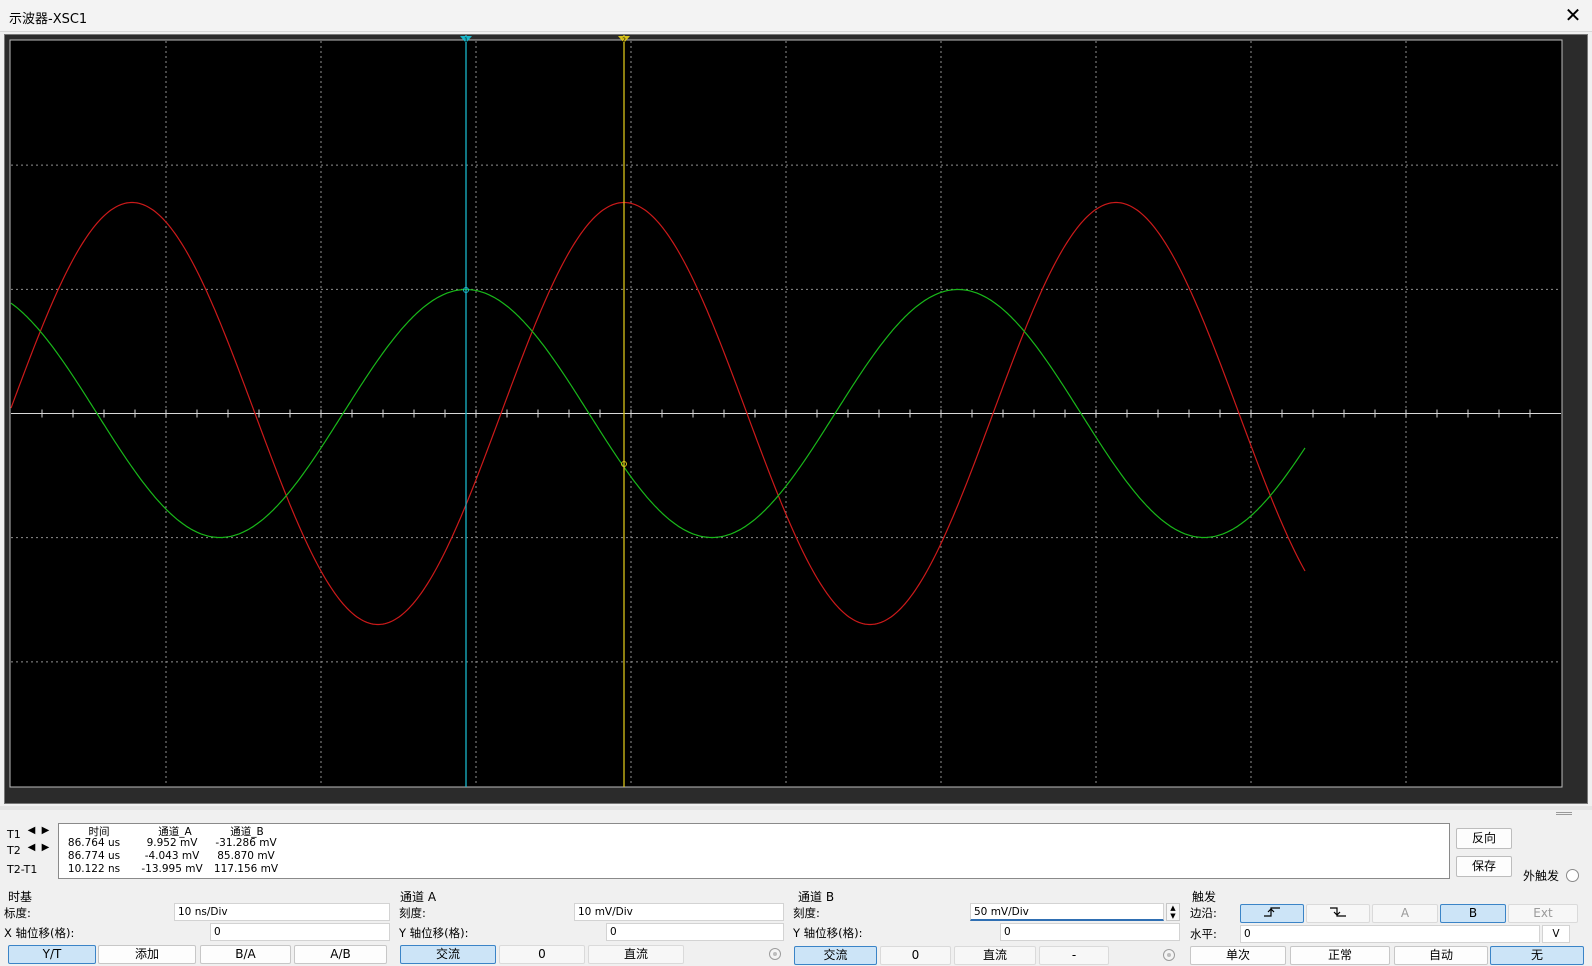 The image size is (1592, 966). Describe the element at coordinates (636, 954) in the screenshot. I see `channel-a-dc-button: 直流` at that location.